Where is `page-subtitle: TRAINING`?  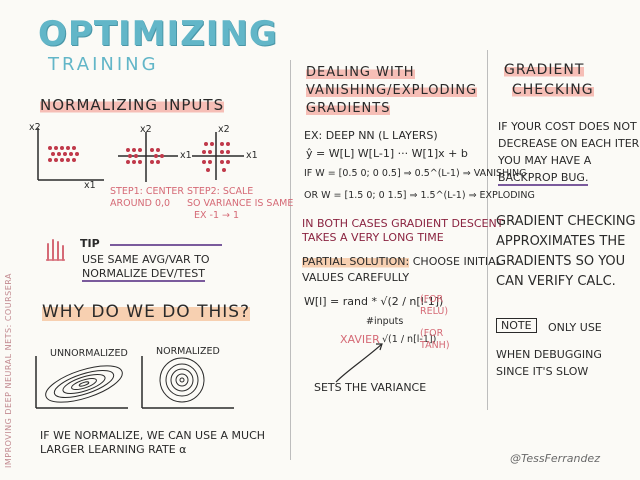 page-subtitle: TRAINING is located at coordinates (103, 64).